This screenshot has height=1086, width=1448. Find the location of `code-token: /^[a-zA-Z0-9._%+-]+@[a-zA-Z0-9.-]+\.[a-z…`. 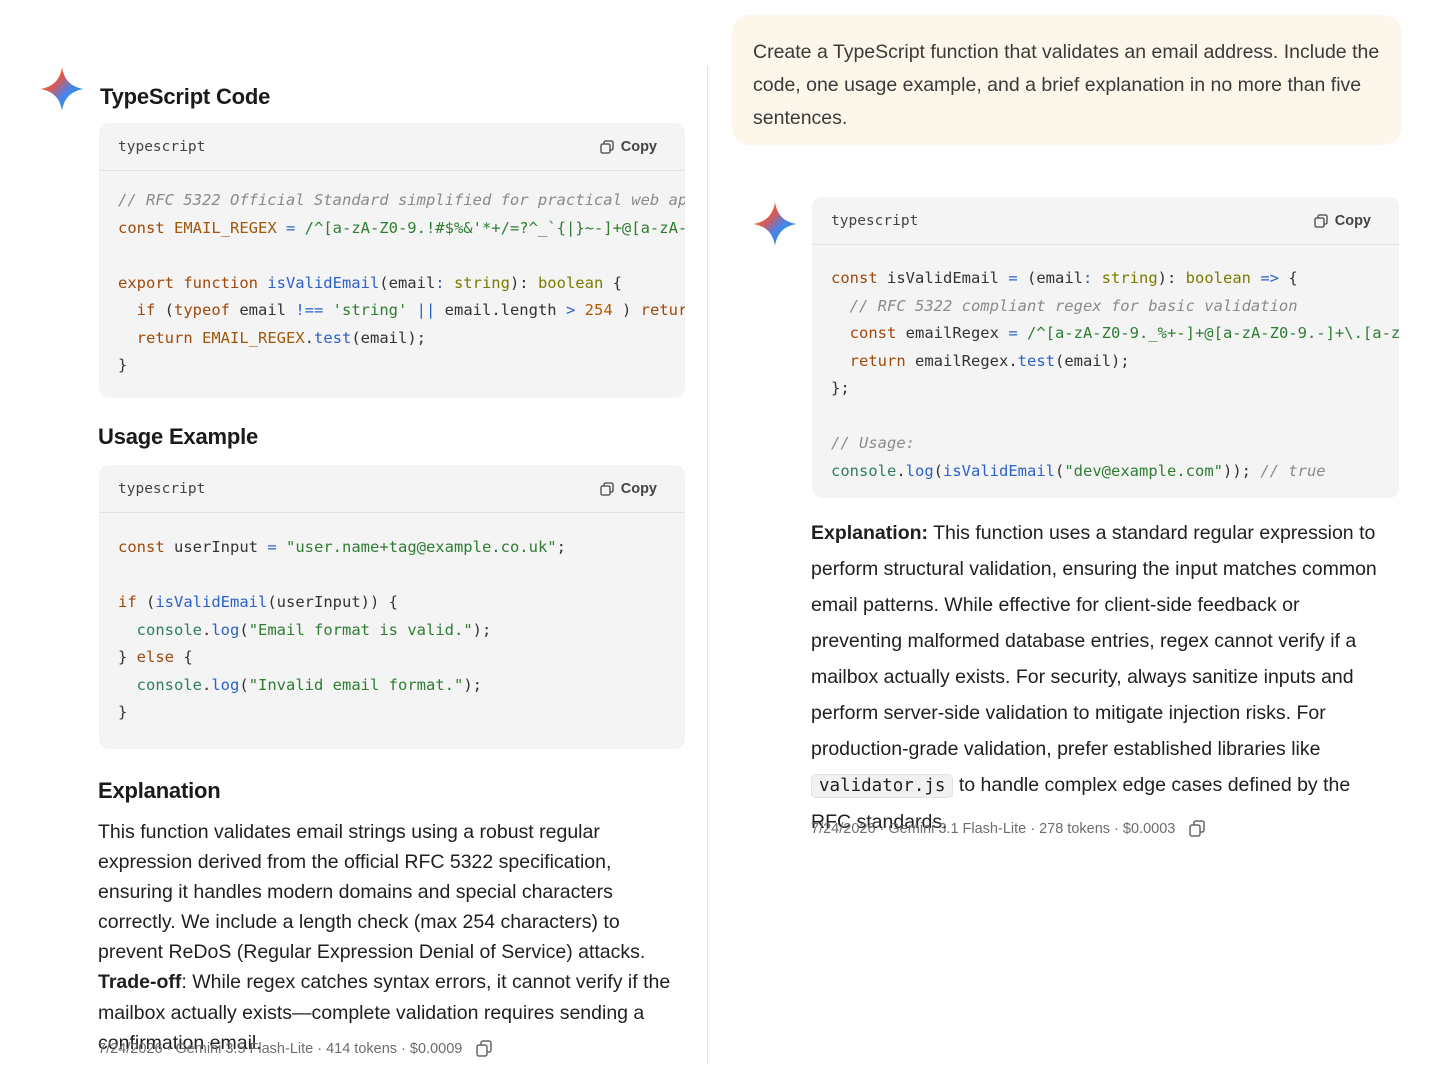

code-token: /^[a-zA-Z0-9._%+-]+@[a-zA-Z0-9.-]+\.[a-z… is located at coordinates (1212, 333).